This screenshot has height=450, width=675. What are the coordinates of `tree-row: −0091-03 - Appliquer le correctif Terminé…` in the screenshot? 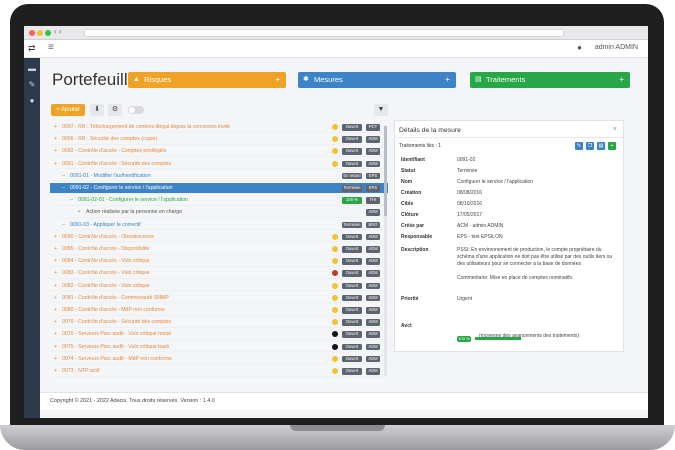 It's located at (219, 225).